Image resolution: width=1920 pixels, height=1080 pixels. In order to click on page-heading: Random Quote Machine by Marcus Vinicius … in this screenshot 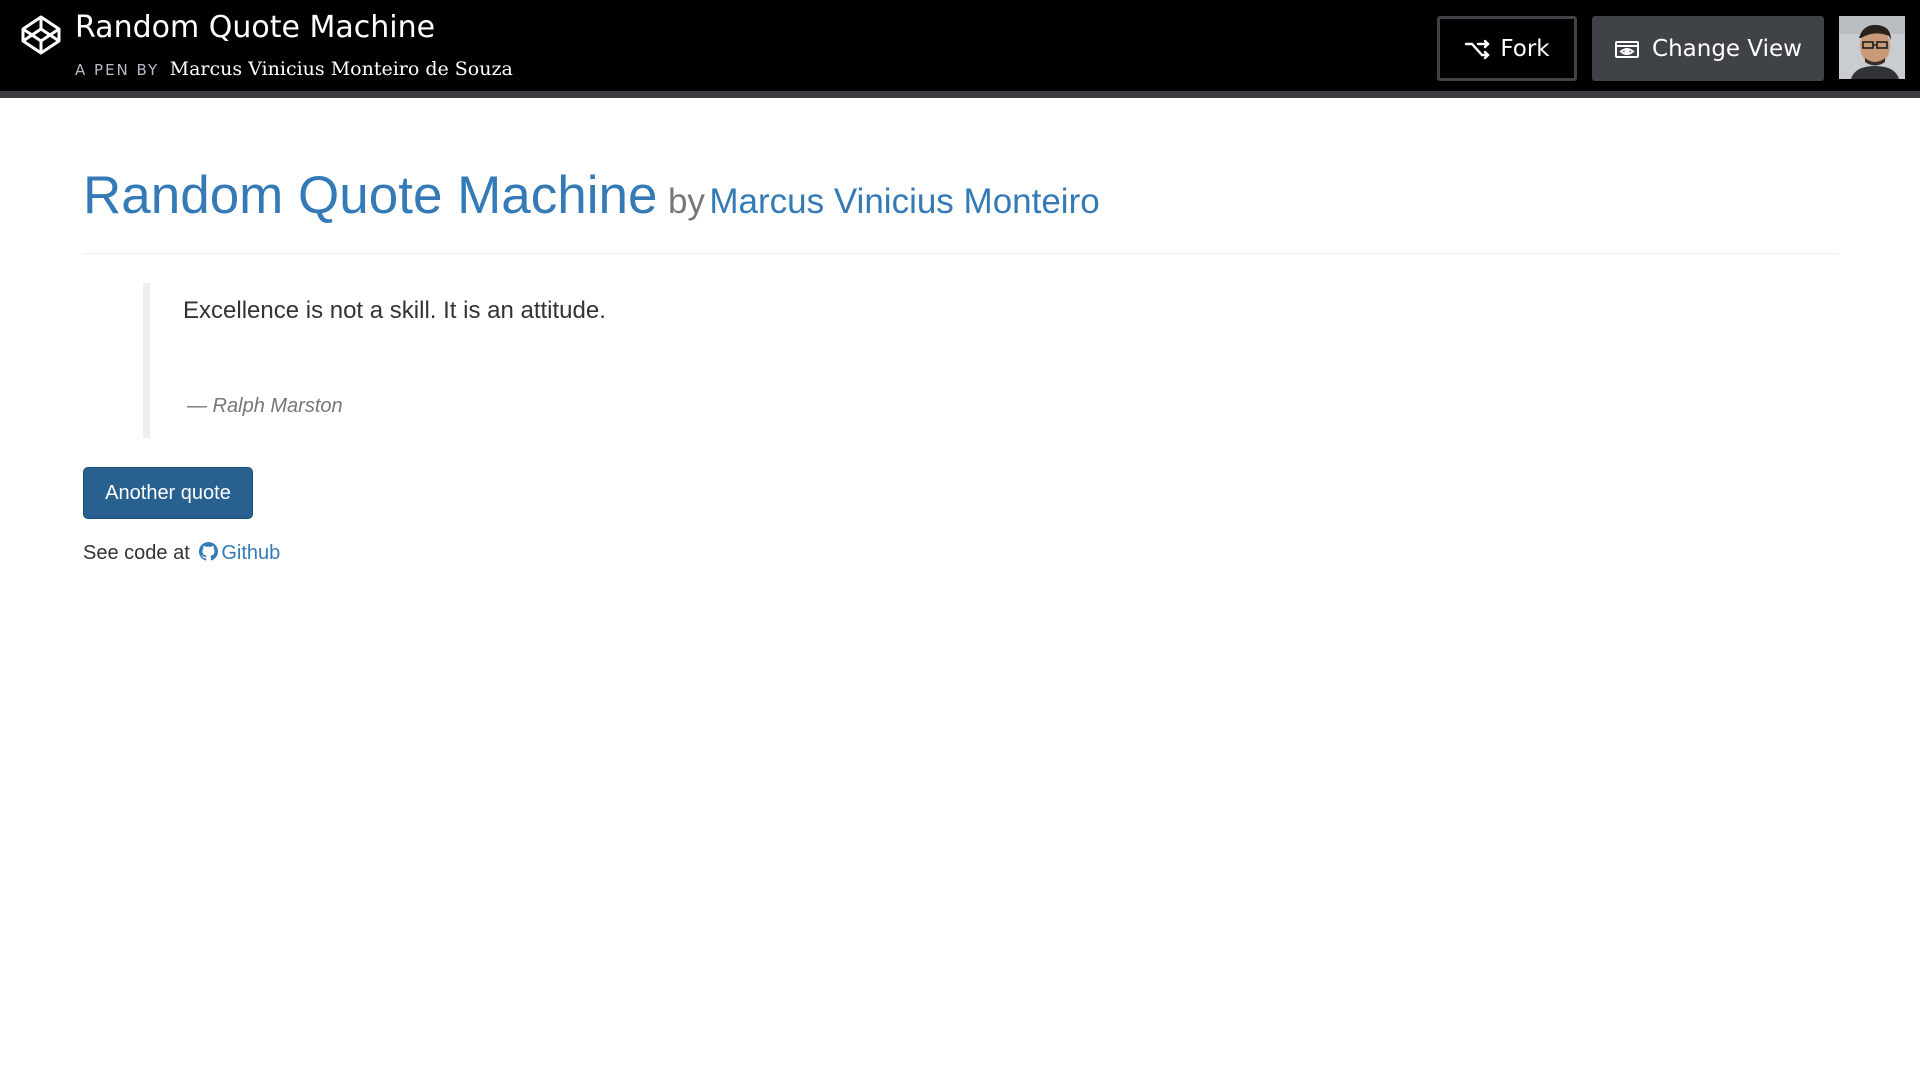, I will do `click(960, 209)`.